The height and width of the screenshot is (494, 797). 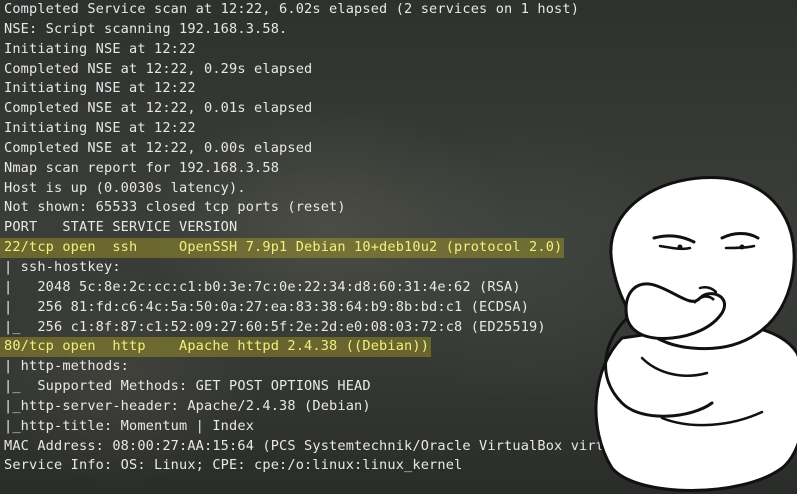 What do you see at coordinates (398, 149) in the screenshot?
I see `terminal-line: Completed NSE at 12:22, 0.00s elapsed` at bounding box center [398, 149].